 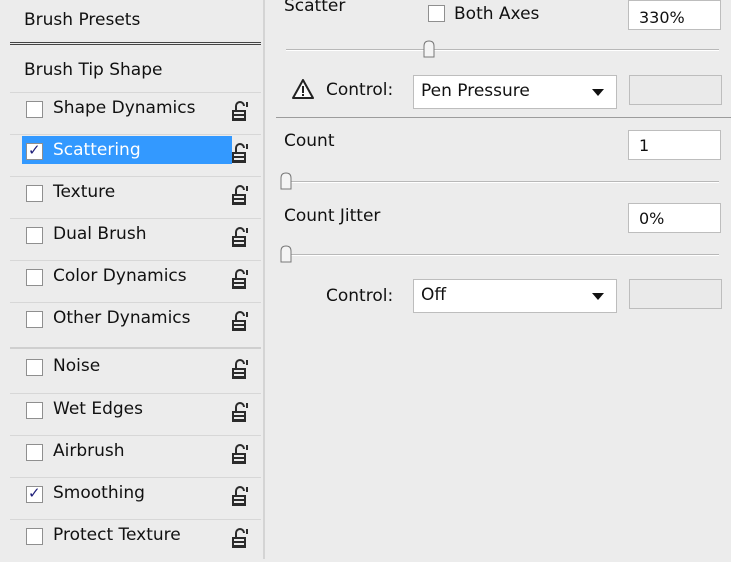 I want to click on scatter-value-field: 330%, so click(x=674, y=15).